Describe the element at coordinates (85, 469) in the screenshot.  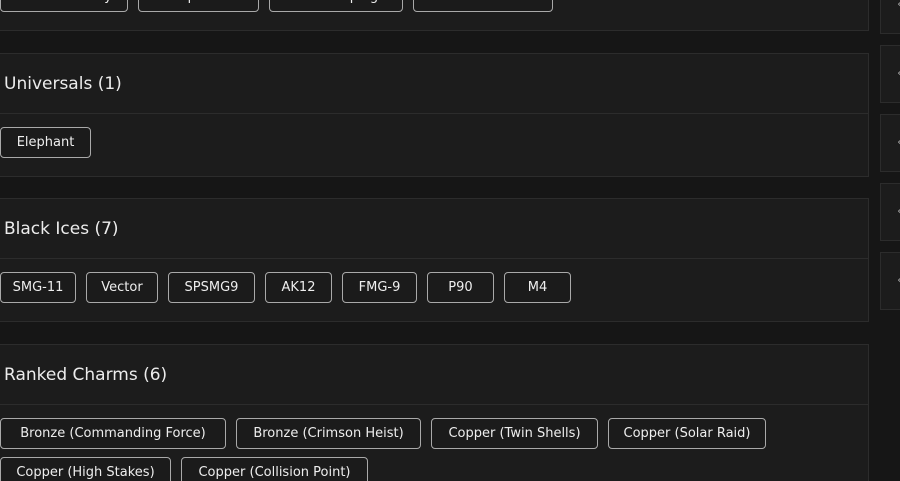
I see `item-tag: Copper (High Stakes)` at that location.